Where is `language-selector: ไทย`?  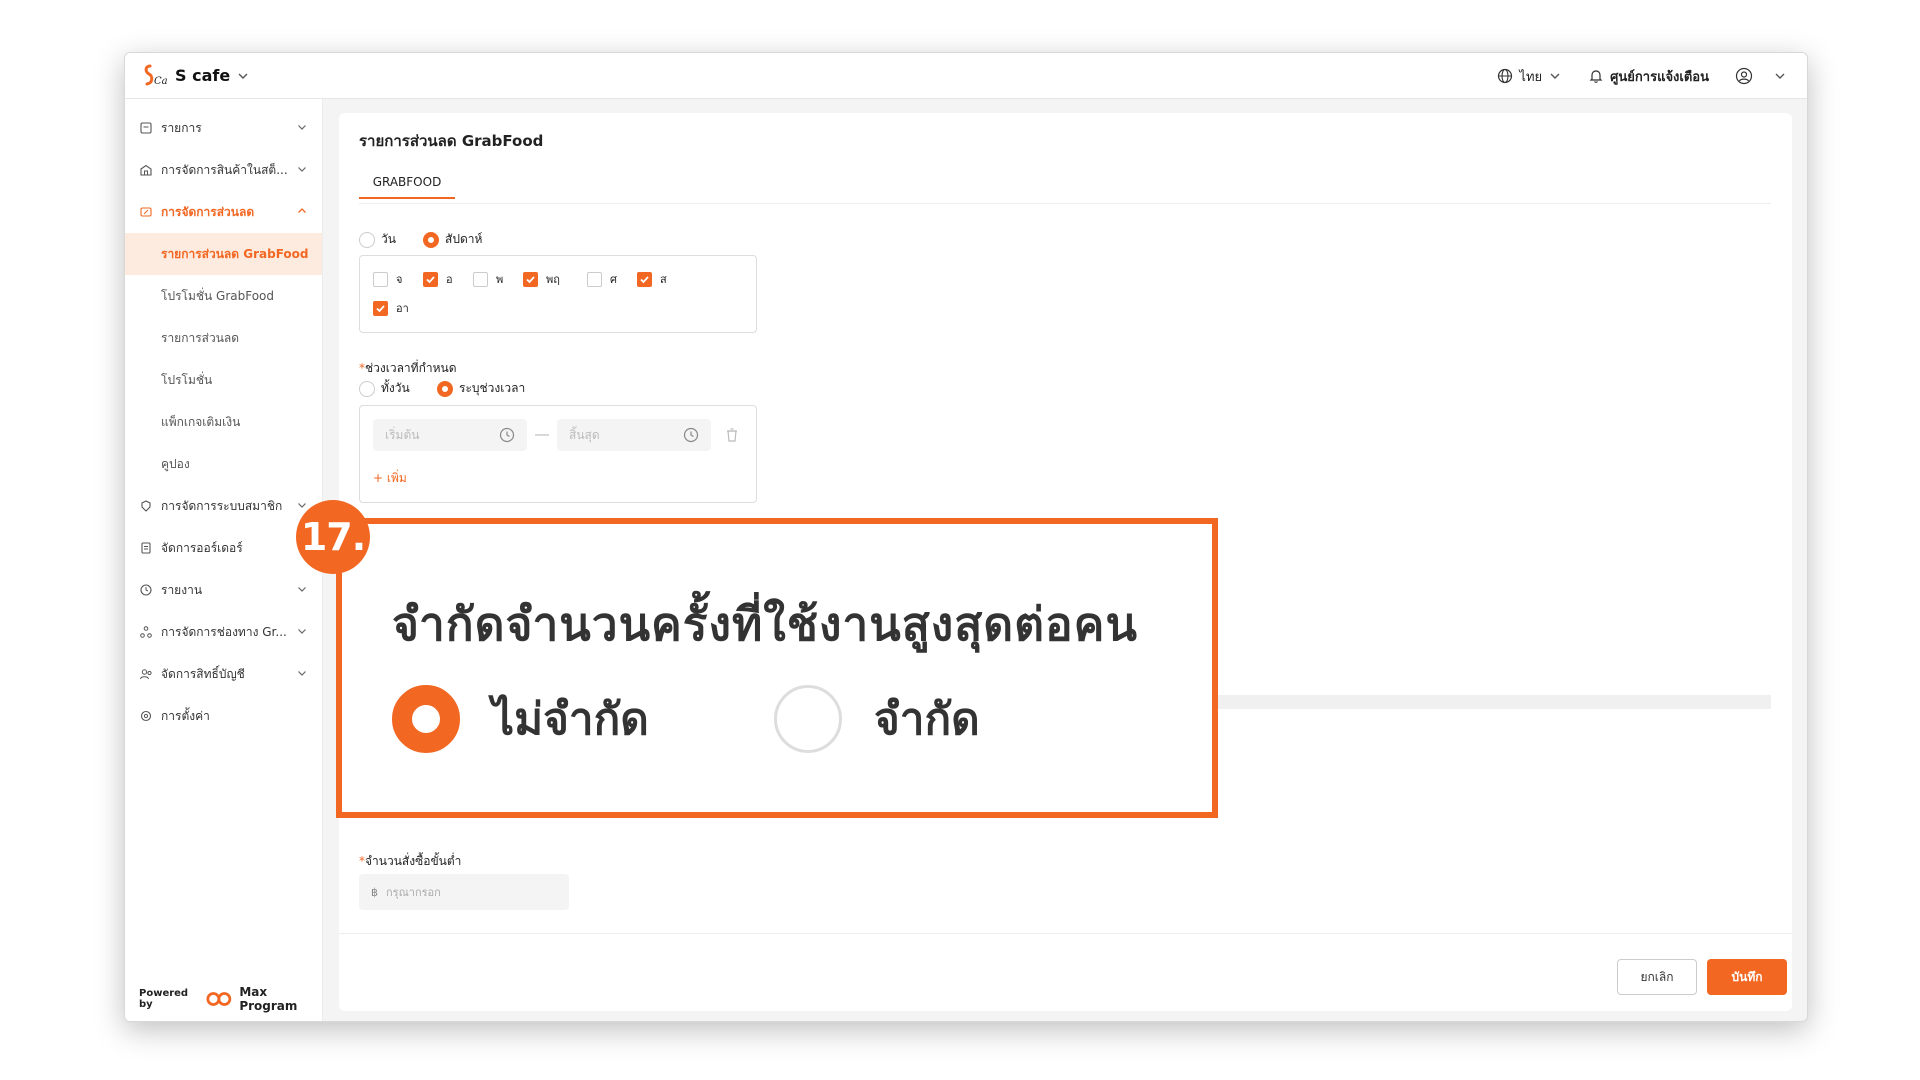
language-selector: ไทย is located at coordinates (1529, 76).